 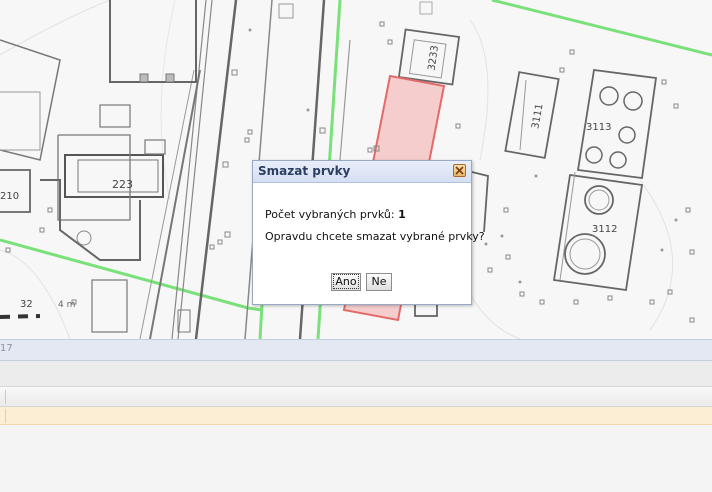 I want to click on selected-count-line: Počet vybraných prvků: 1, so click(x=335, y=215).